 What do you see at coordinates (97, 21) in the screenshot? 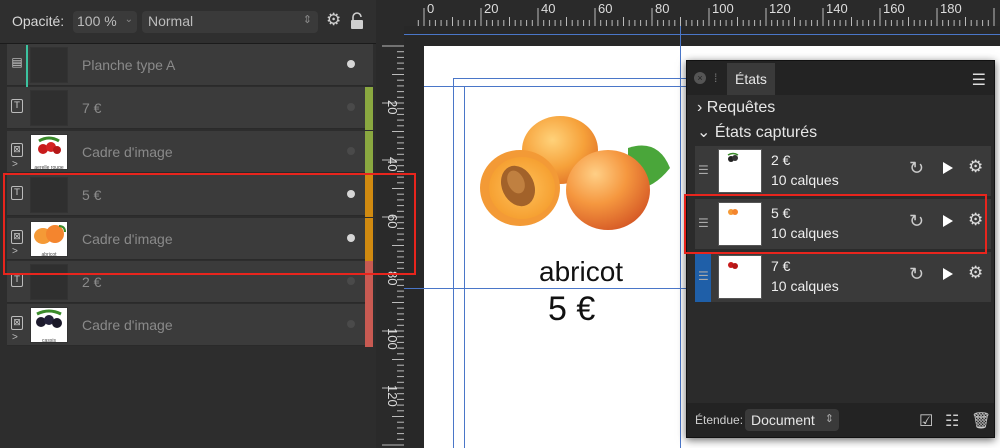
I see `opacity-value: 100 %` at bounding box center [97, 21].